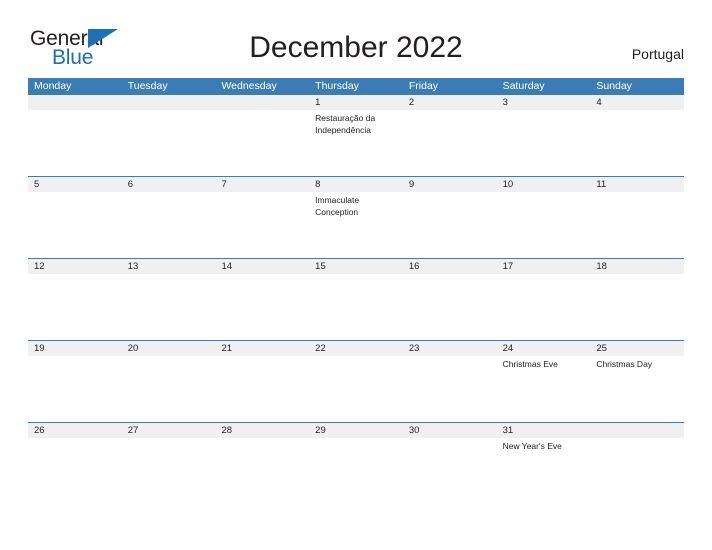 Image resolution: width=712 pixels, height=550 pixels. I want to click on day-number: 29, so click(356, 430).